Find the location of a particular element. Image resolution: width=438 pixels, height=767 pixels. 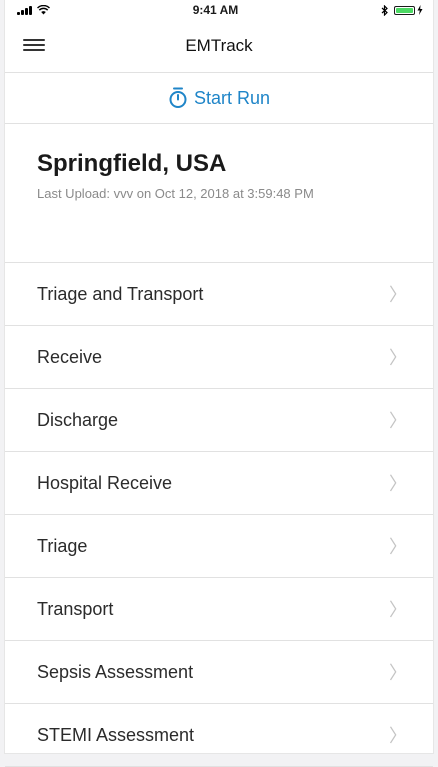

location-name: Springfield, USA is located at coordinates (132, 163).